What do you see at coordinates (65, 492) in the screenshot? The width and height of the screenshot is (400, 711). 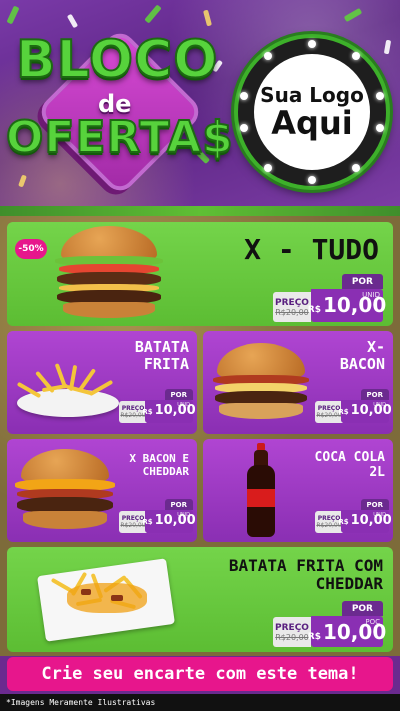 I see `cheddar-burger-icon` at bounding box center [65, 492].